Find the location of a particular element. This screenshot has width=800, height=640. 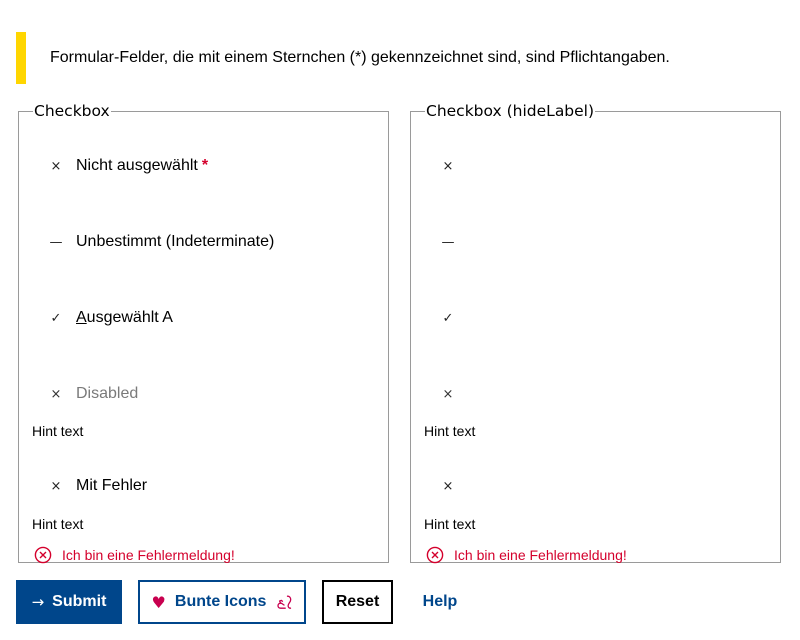

submit-label: Submit is located at coordinates (79, 601).